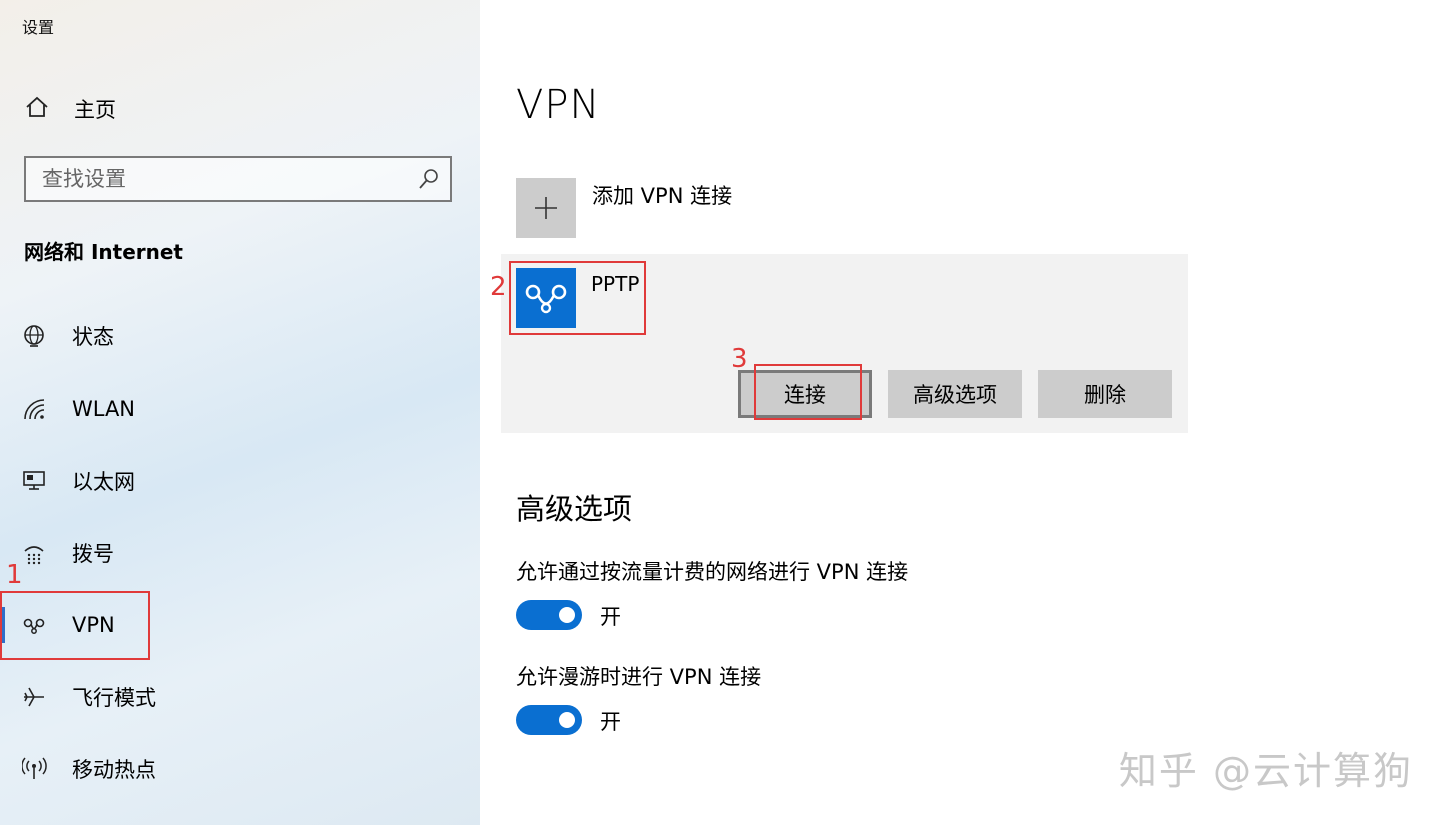  Describe the element at coordinates (35, 336) in the screenshot. I see `globe-icon` at that location.